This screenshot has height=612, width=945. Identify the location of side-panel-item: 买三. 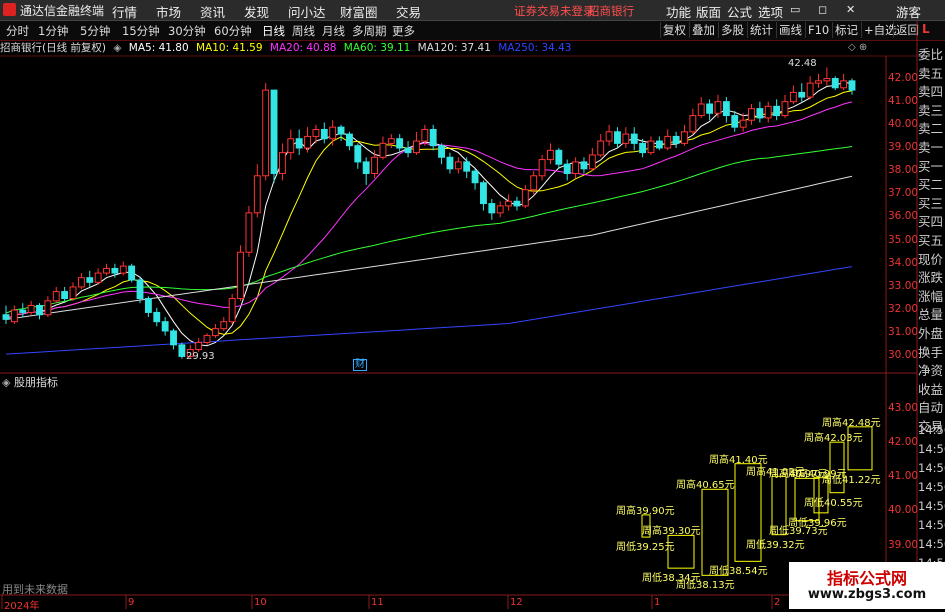
(931, 202).